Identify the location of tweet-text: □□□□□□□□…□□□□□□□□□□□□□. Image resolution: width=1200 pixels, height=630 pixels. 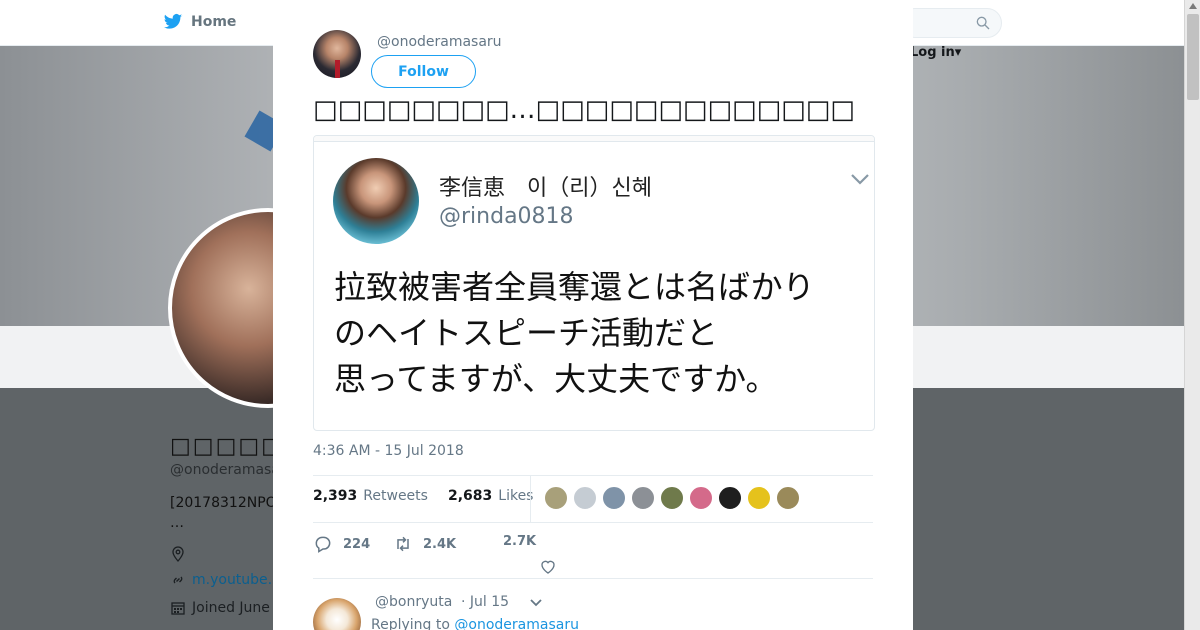
(584, 110).